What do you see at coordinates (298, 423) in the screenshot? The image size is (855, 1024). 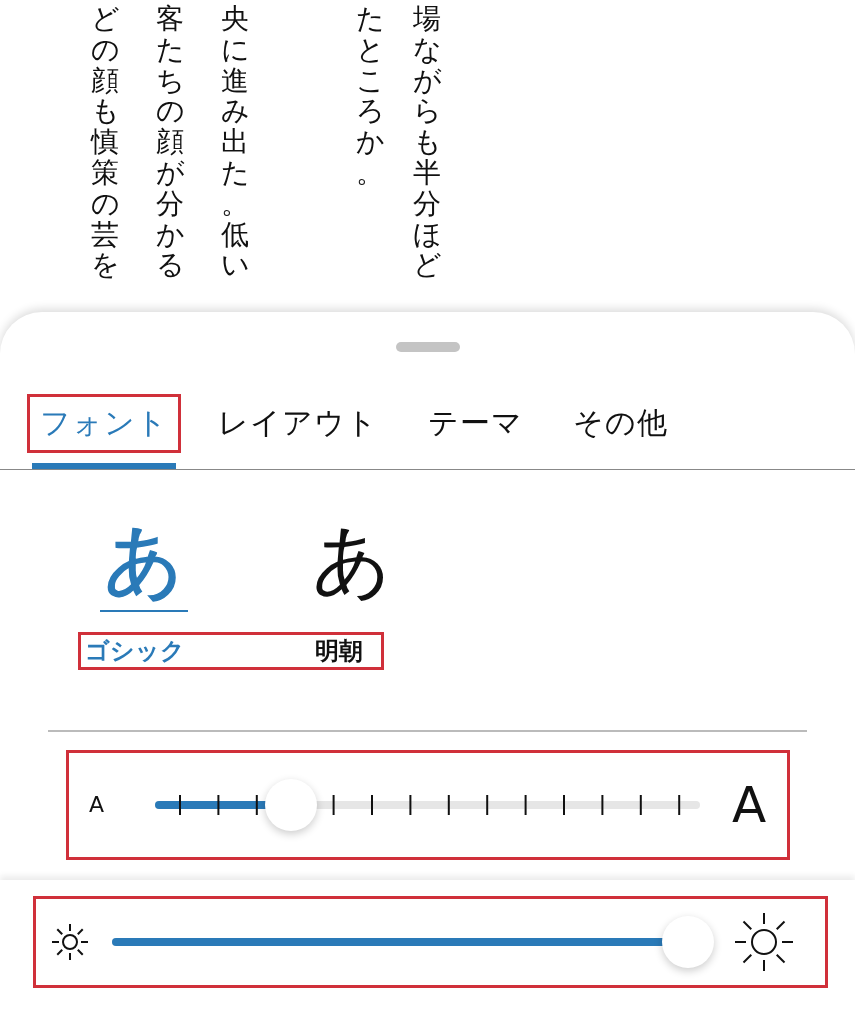 I see `tab: レイアウト` at bounding box center [298, 423].